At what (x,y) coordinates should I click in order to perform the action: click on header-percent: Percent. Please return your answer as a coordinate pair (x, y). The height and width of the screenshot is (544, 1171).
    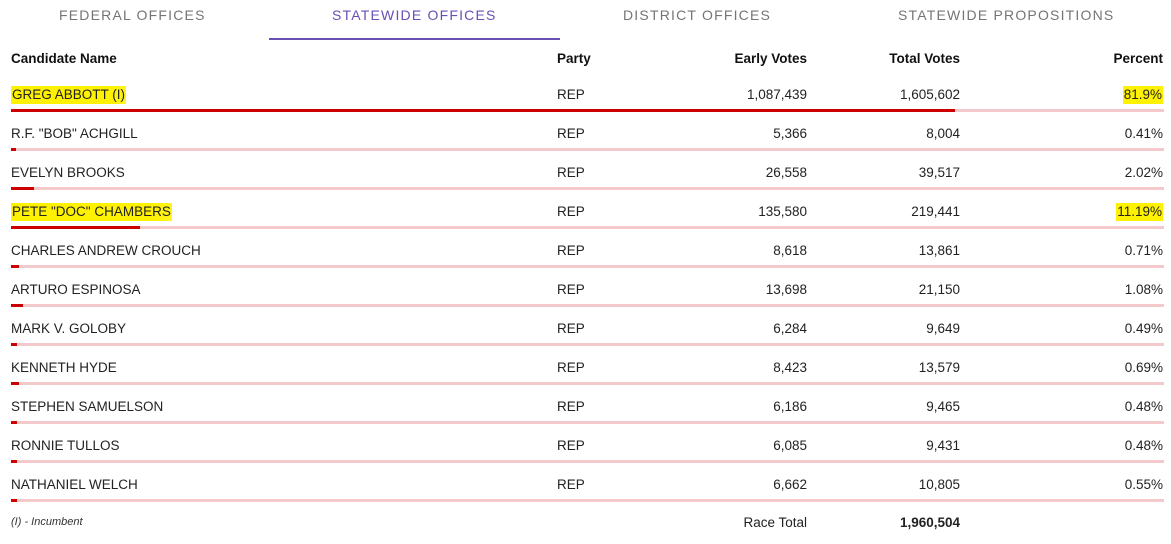
    Looking at the image, I should click on (1138, 58).